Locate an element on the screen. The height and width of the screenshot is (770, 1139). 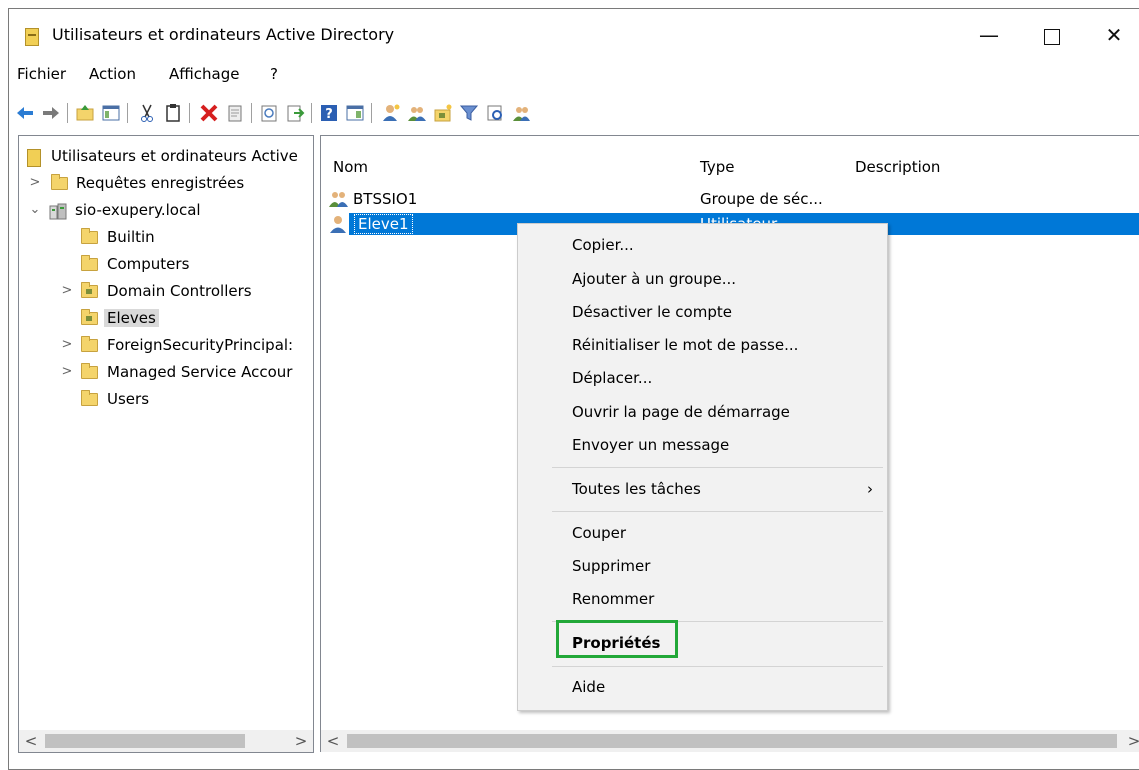
minimize-button: — is located at coordinates (989, 35).